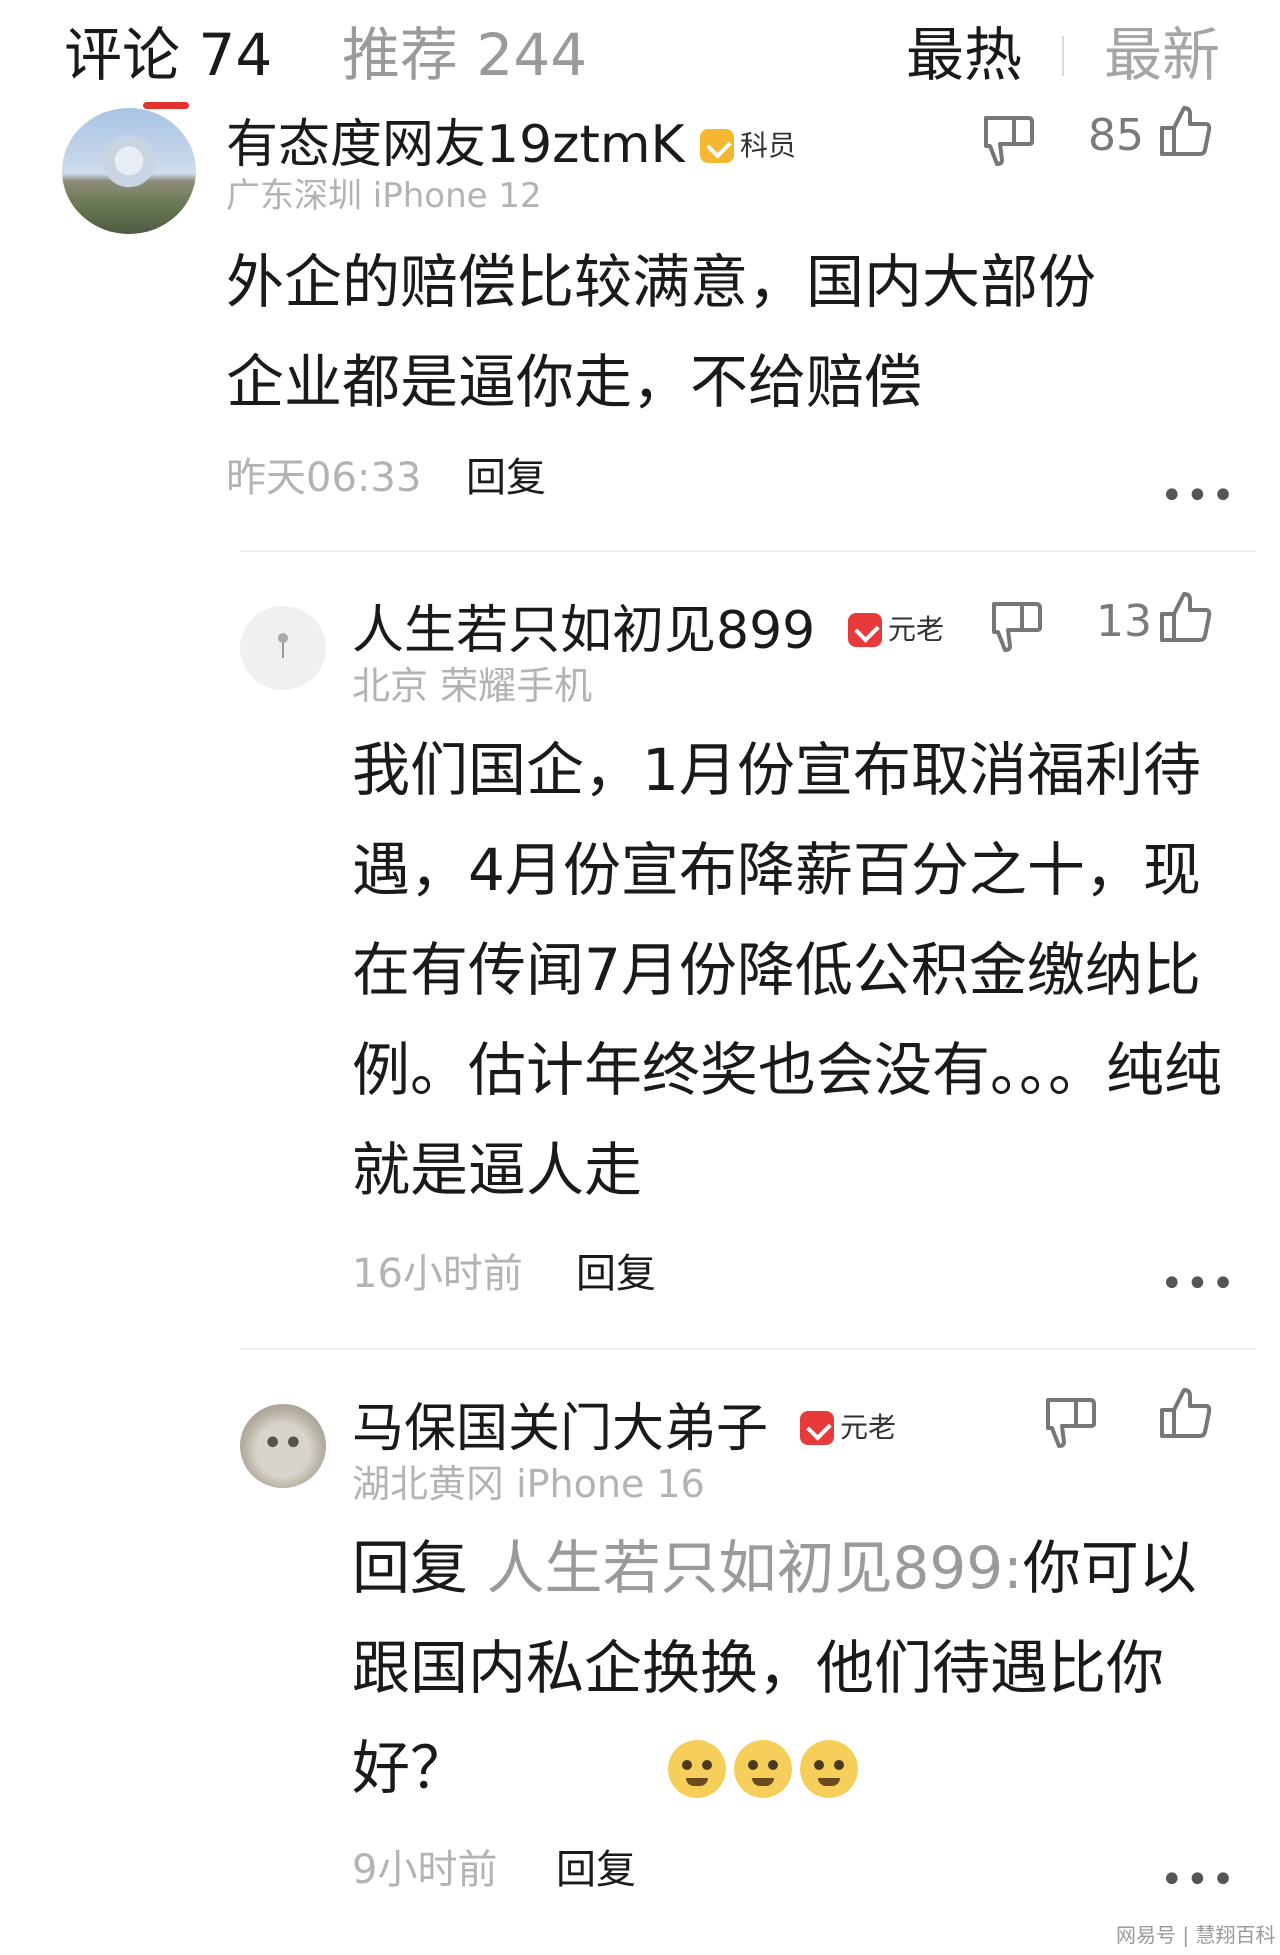 The image size is (1280, 1955). Describe the element at coordinates (1162, 55) in the screenshot. I see `sort-new-button: 最新` at that location.